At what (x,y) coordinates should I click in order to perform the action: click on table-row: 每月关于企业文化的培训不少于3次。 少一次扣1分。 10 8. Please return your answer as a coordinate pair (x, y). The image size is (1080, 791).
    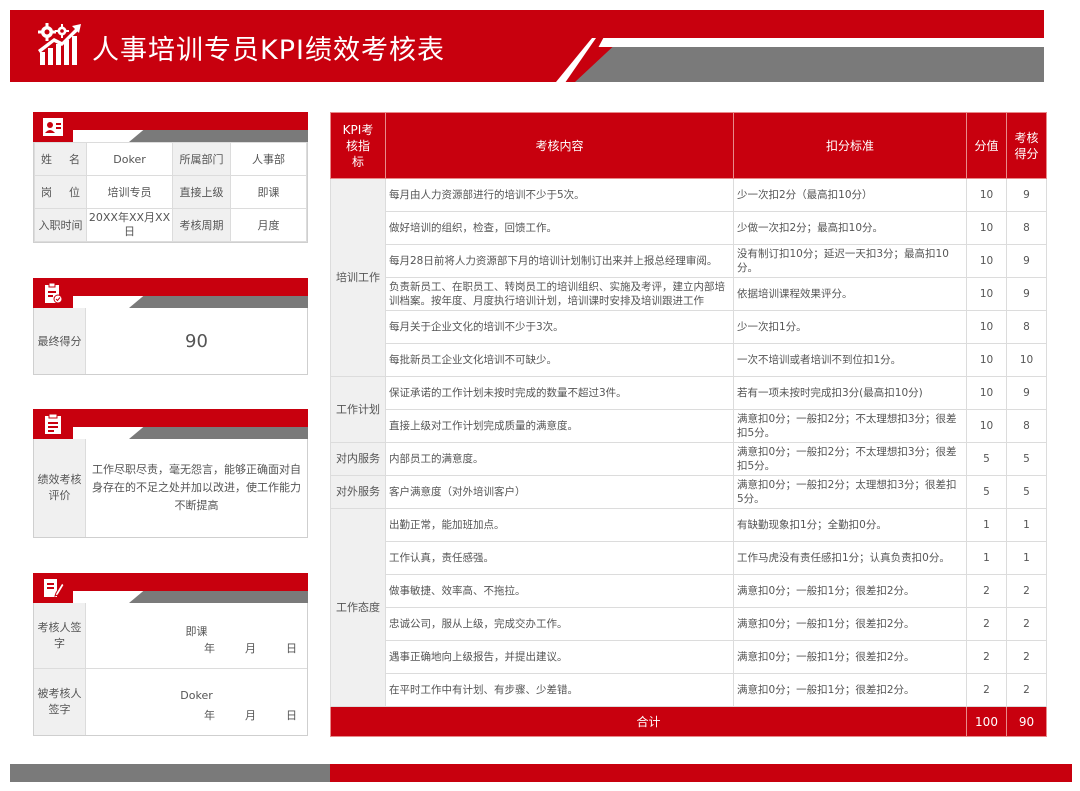
    Looking at the image, I should click on (689, 327).